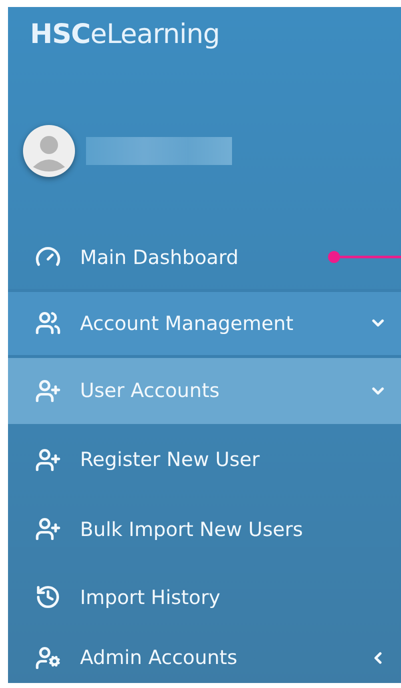 This screenshot has height=688, width=401. Describe the element at coordinates (48, 597) in the screenshot. I see `history-icon` at that location.